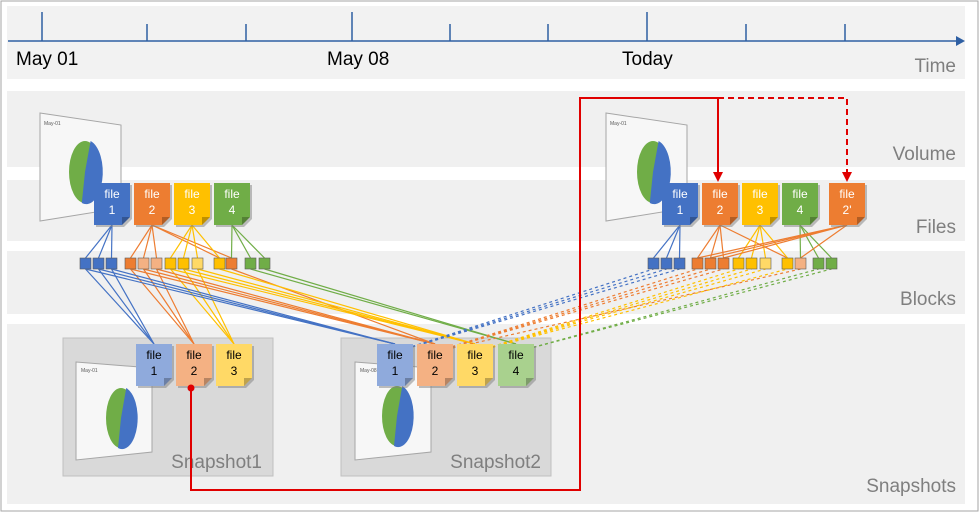 This screenshot has height=517, width=979. I want to click on timeline-label-may08: May 08, so click(358, 59).